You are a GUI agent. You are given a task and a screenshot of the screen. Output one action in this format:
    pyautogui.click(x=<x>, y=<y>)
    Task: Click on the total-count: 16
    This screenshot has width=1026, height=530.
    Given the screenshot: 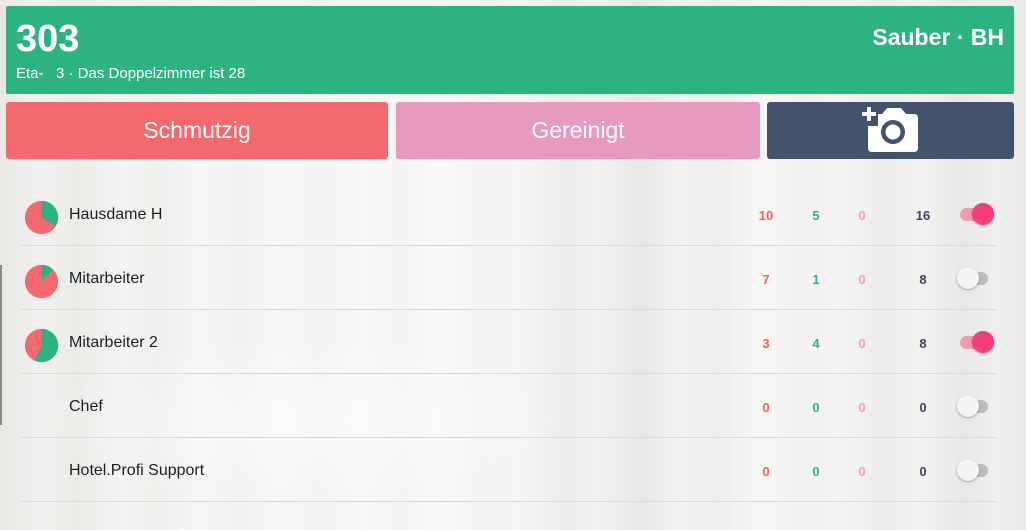 What is the action you would take?
    pyautogui.click(x=923, y=215)
    